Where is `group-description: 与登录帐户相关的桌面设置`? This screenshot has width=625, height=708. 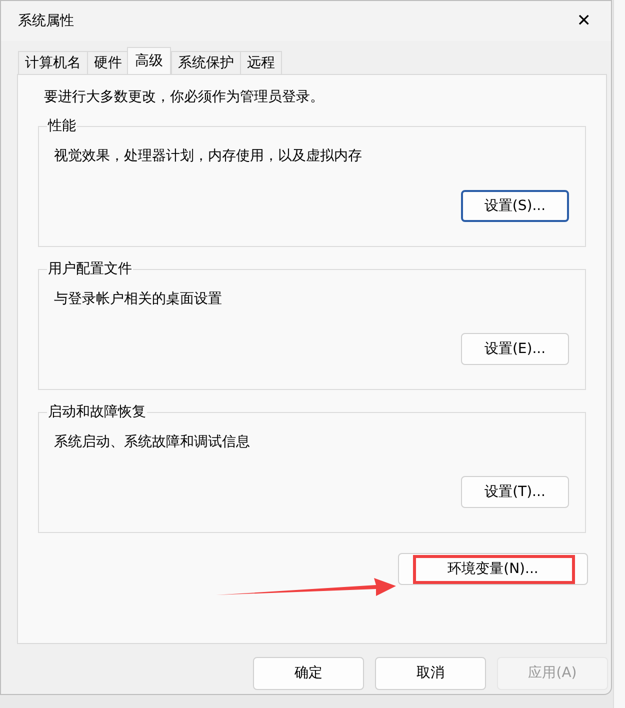 group-description: 与登录帐户相关的桌面设置 is located at coordinates (138, 299).